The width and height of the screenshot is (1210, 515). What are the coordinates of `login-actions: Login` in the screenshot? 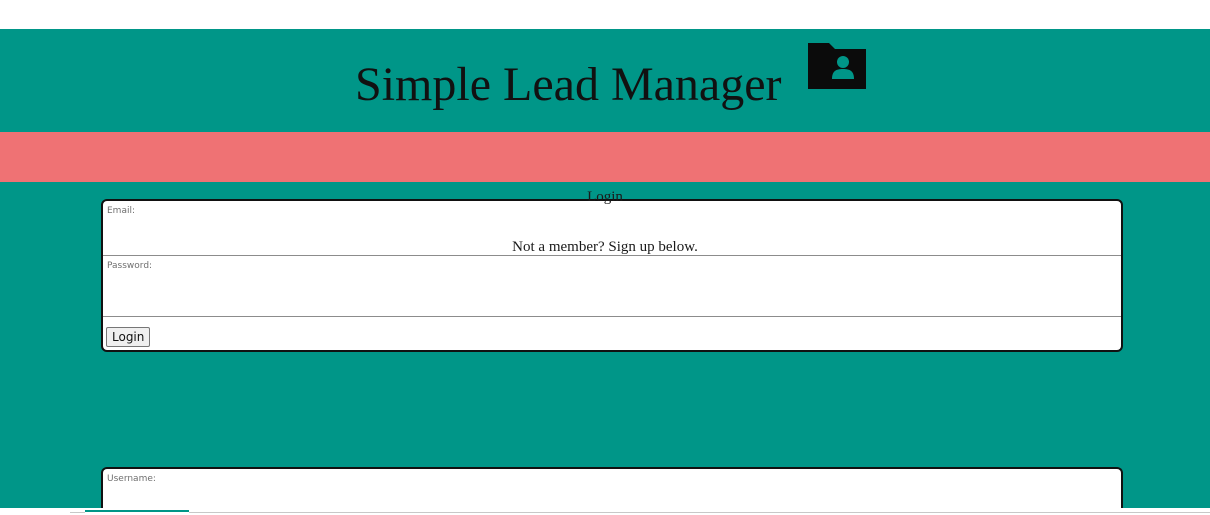 It's located at (612, 333).